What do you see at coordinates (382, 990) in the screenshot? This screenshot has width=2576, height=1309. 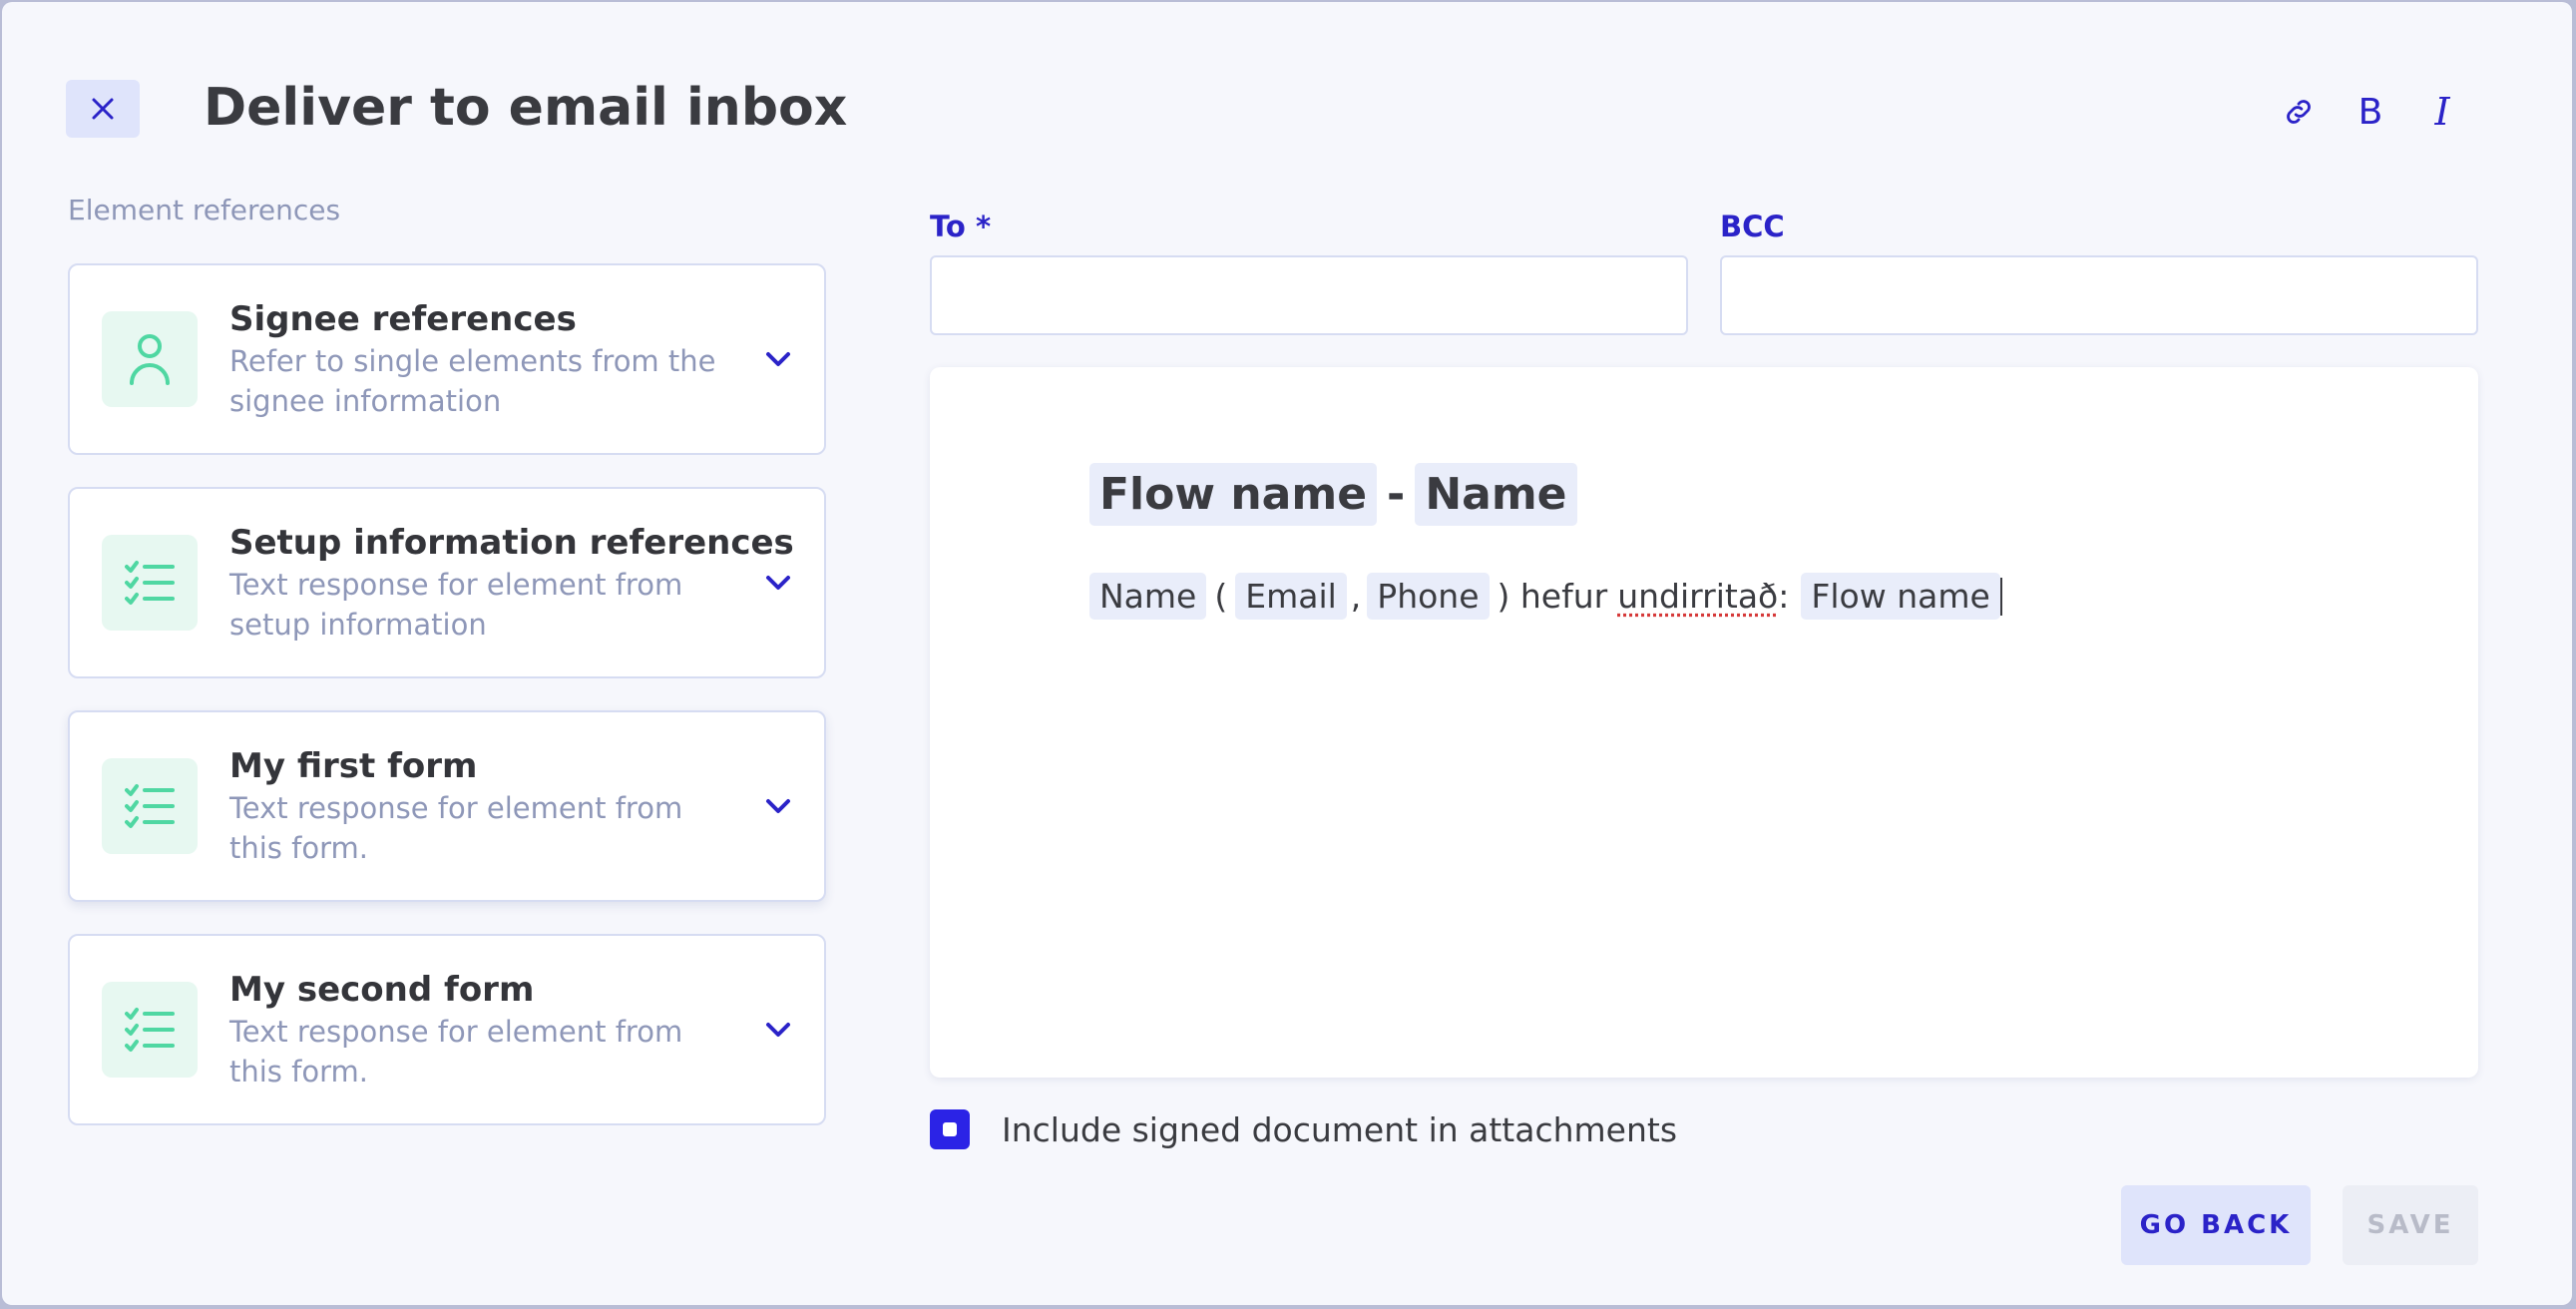 I see `reference-title: My second form` at bounding box center [382, 990].